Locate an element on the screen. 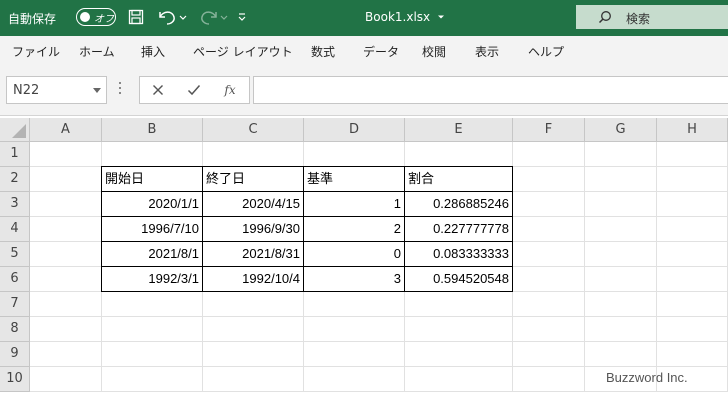 The height and width of the screenshot is (400, 728). cell-d9 is located at coordinates (354, 354).